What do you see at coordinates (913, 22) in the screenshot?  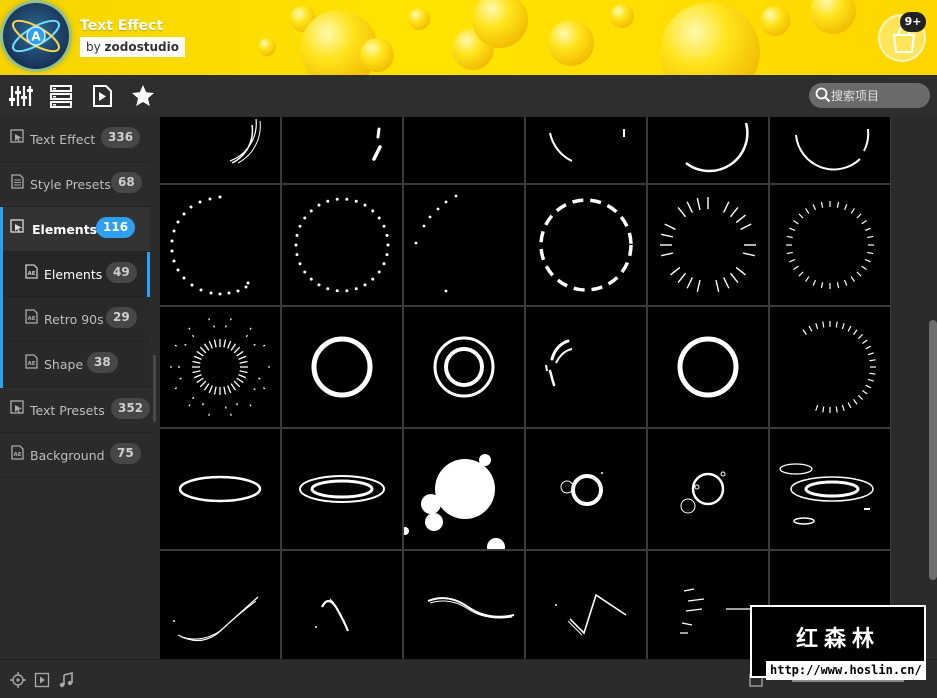 I see `cart-badge: 9+` at bounding box center [913, 22].